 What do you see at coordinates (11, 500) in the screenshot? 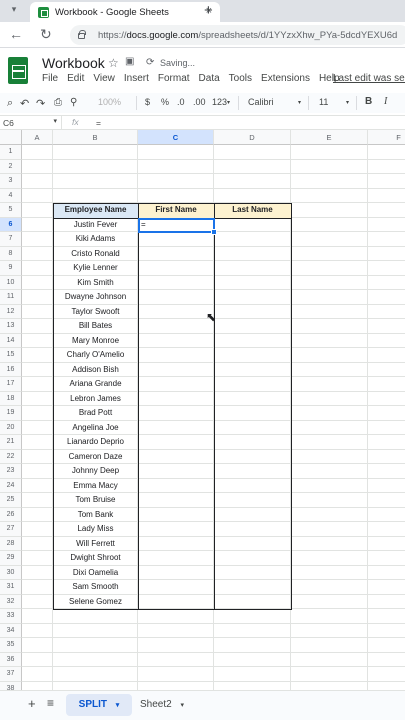
I see `row-header-25: 25` at bounding box center [11, 500].